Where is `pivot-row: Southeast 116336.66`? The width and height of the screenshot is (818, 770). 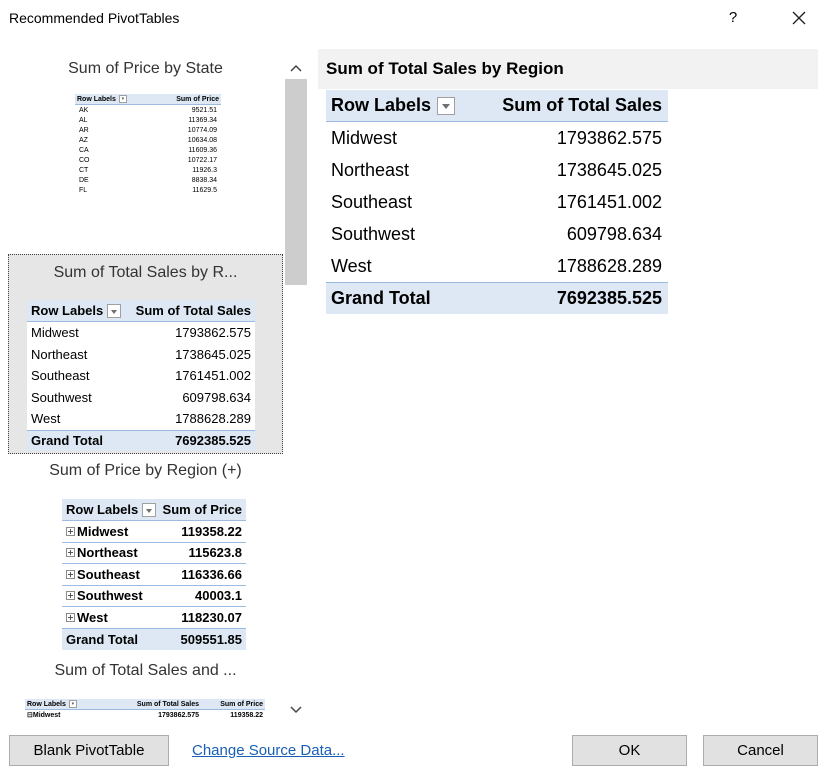
pivot-row: Southeast 116336.66 is located at coordinates (154, 575).